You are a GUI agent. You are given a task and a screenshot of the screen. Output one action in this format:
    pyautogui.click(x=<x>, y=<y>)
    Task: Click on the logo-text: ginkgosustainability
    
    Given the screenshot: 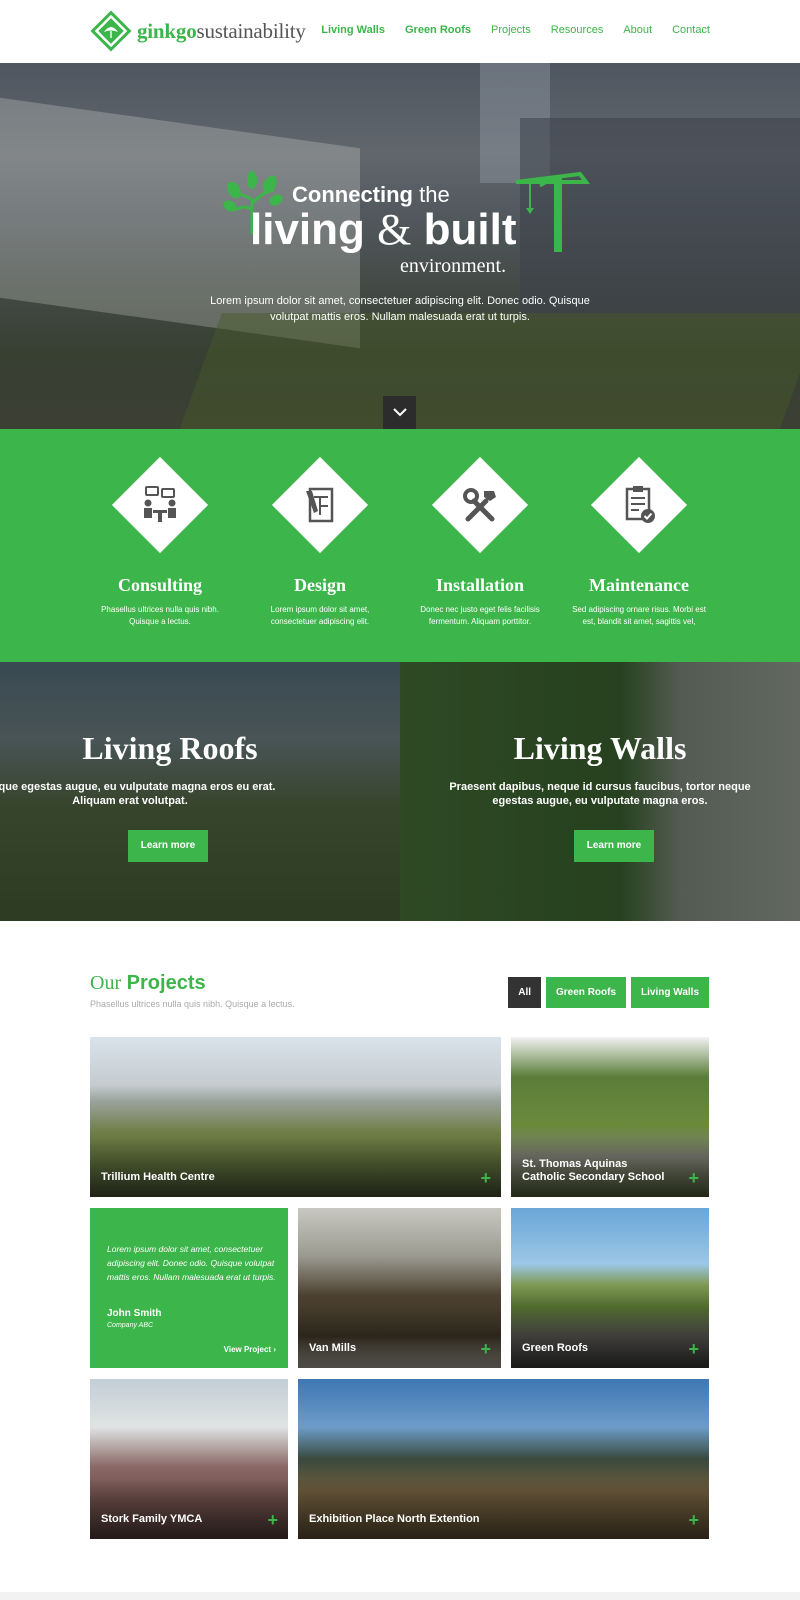 What is the action you would take?
    pyautogui.click(x=221, y=30)
    